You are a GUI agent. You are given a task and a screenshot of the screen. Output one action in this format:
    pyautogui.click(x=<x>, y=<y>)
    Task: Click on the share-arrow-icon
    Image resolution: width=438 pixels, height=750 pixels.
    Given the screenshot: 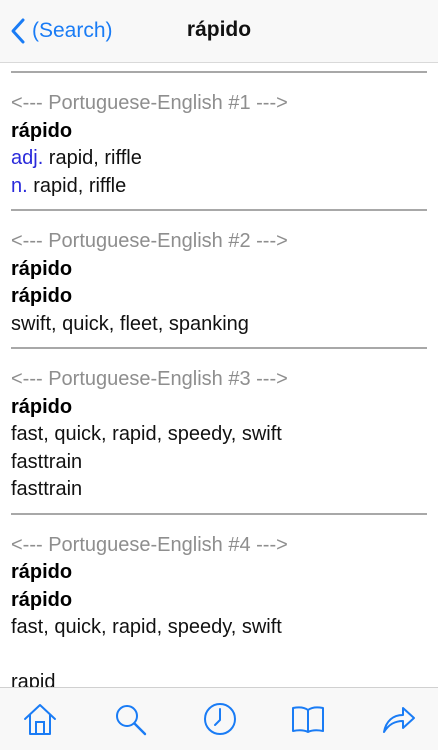 What is the action you would take?
    pyautogui.click(x=399, y=720)
    